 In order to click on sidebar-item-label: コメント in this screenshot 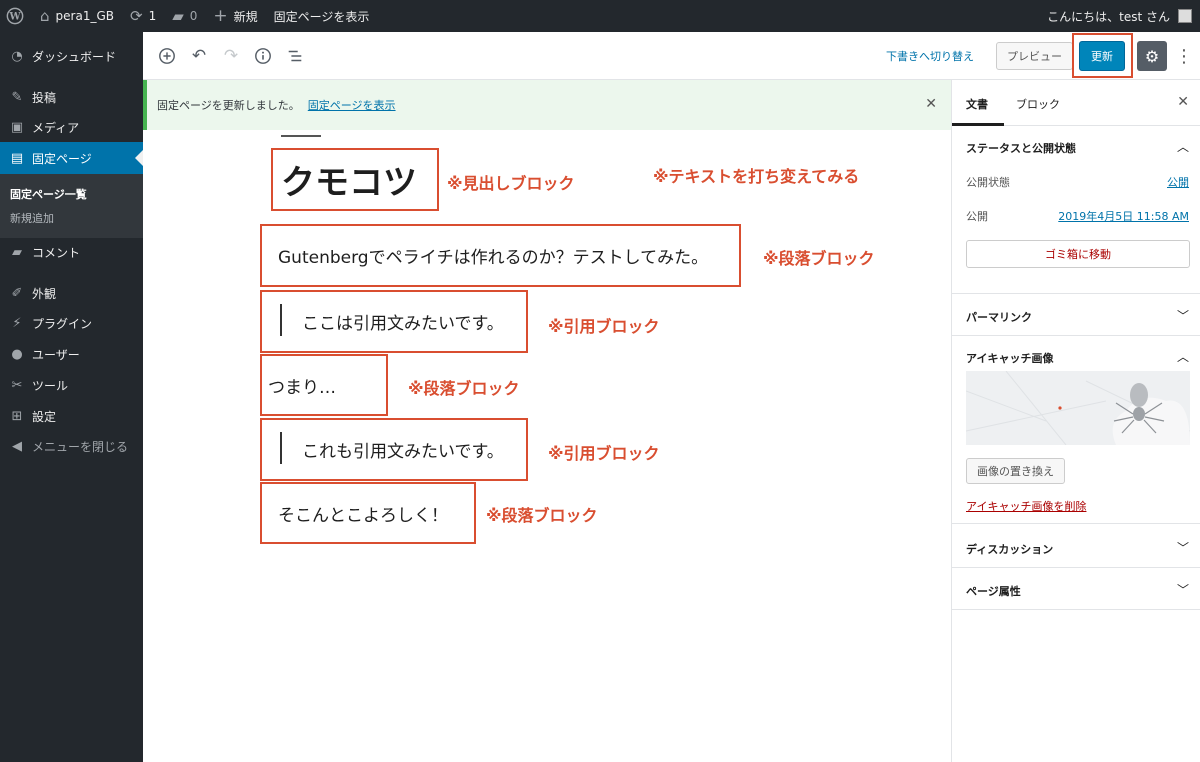, I will do `click(56, 252)`.